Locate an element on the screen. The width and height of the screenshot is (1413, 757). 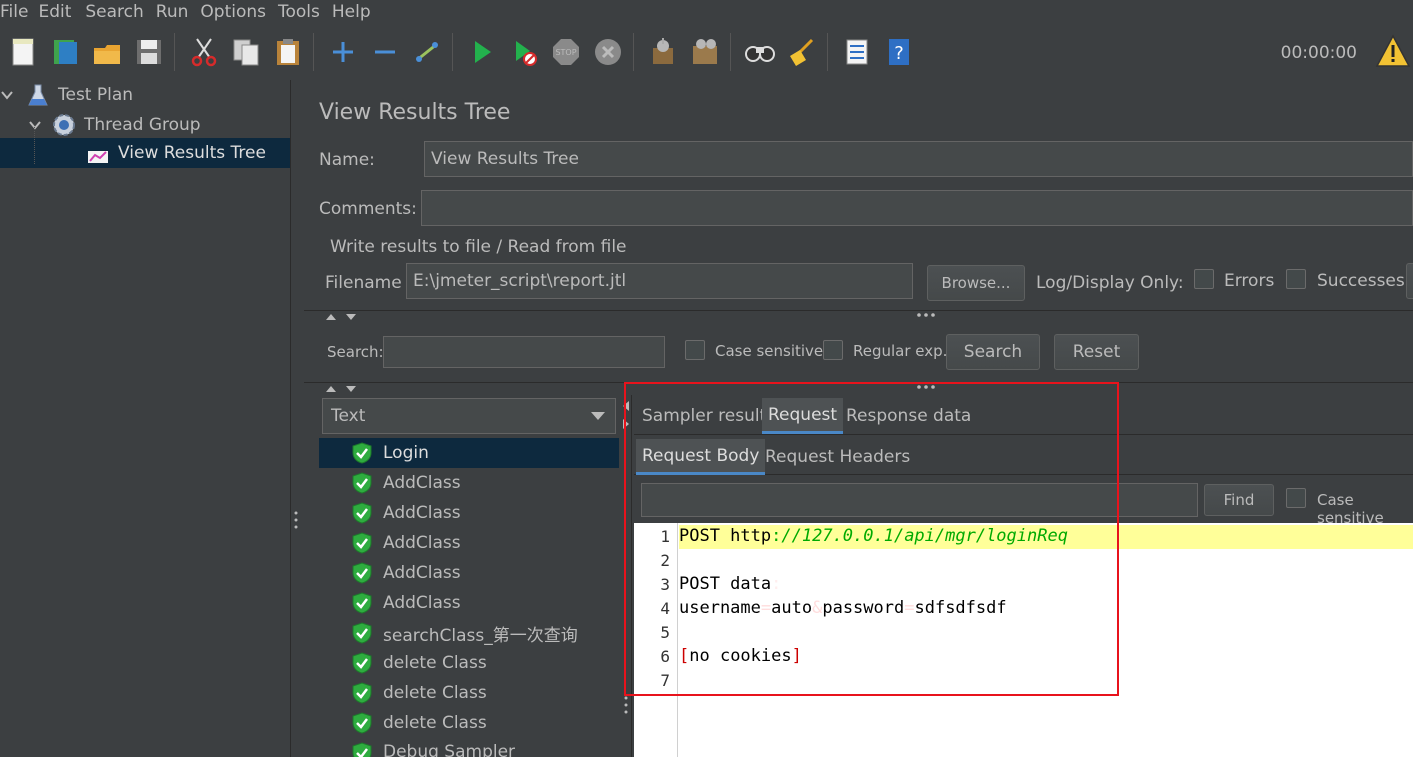
reset-search-icon is located at coordinates (802, 52).